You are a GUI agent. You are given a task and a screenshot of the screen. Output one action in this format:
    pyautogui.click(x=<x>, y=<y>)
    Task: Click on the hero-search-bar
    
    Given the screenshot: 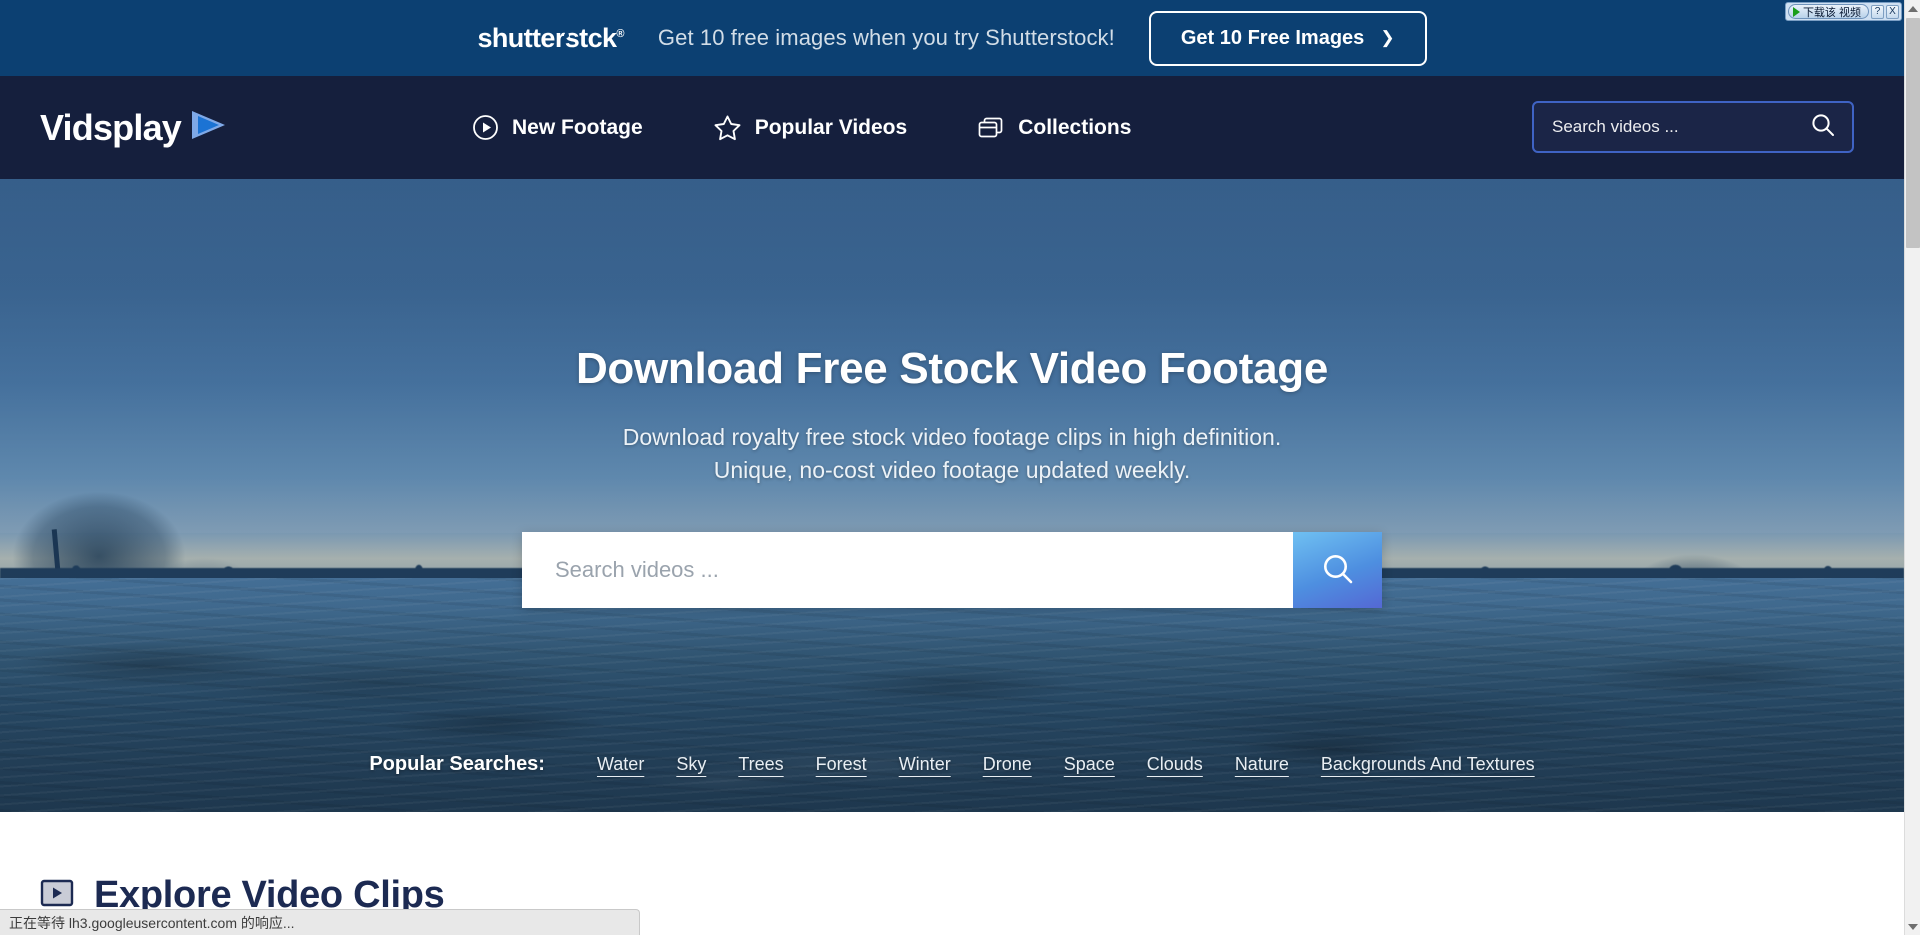 What is the action you would take?
    pyautogui.click(x=952, y=570)
    